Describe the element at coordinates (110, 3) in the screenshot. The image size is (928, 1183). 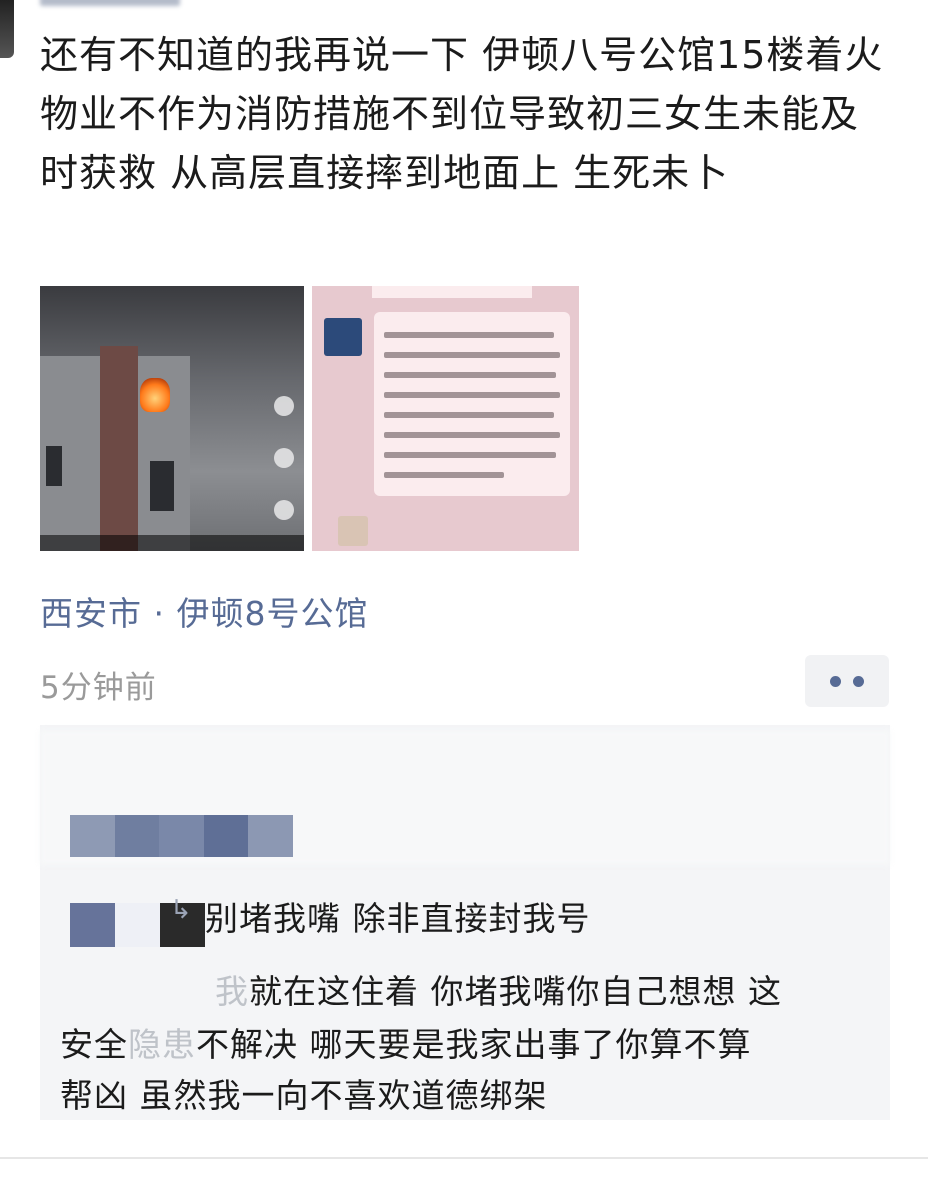
I see `author-name-redacted` at that location.